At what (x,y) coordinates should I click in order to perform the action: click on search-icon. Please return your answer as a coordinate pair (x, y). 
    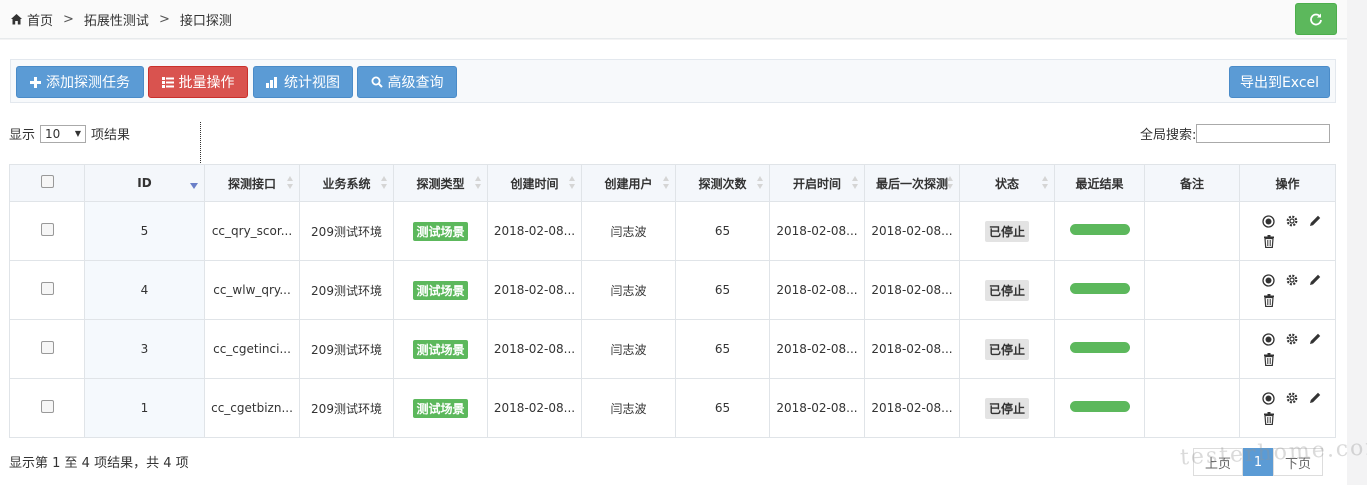
    Looking at the image, I should click on (377, 82).